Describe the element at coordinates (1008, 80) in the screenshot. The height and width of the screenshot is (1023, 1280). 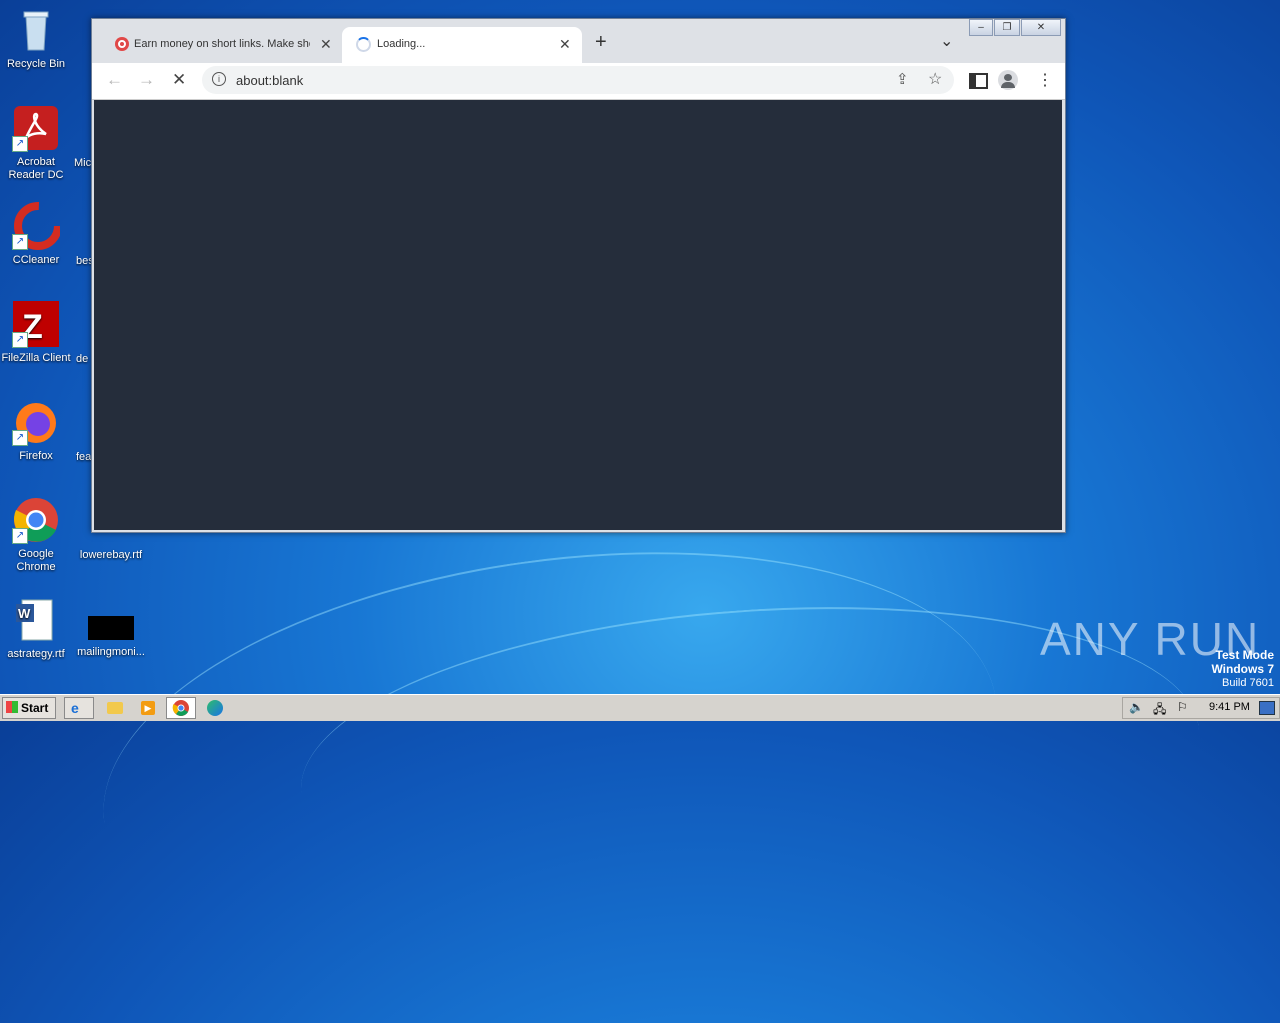
I see `profile-avatar-icon` at that location.